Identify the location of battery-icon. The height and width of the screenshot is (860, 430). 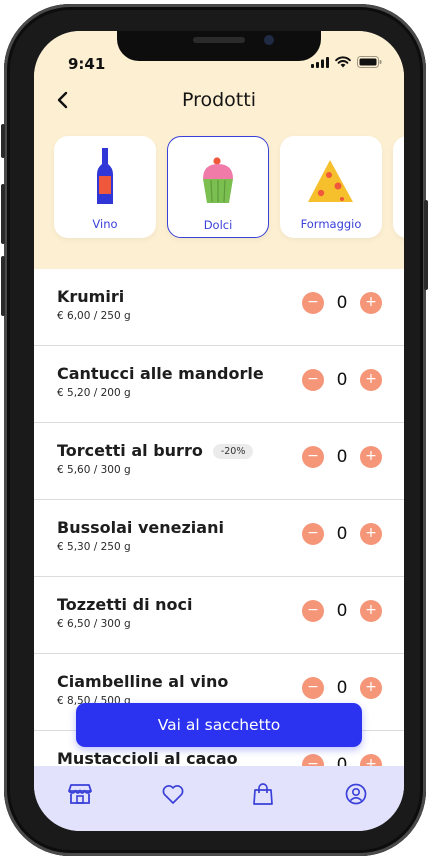
(369, 62).